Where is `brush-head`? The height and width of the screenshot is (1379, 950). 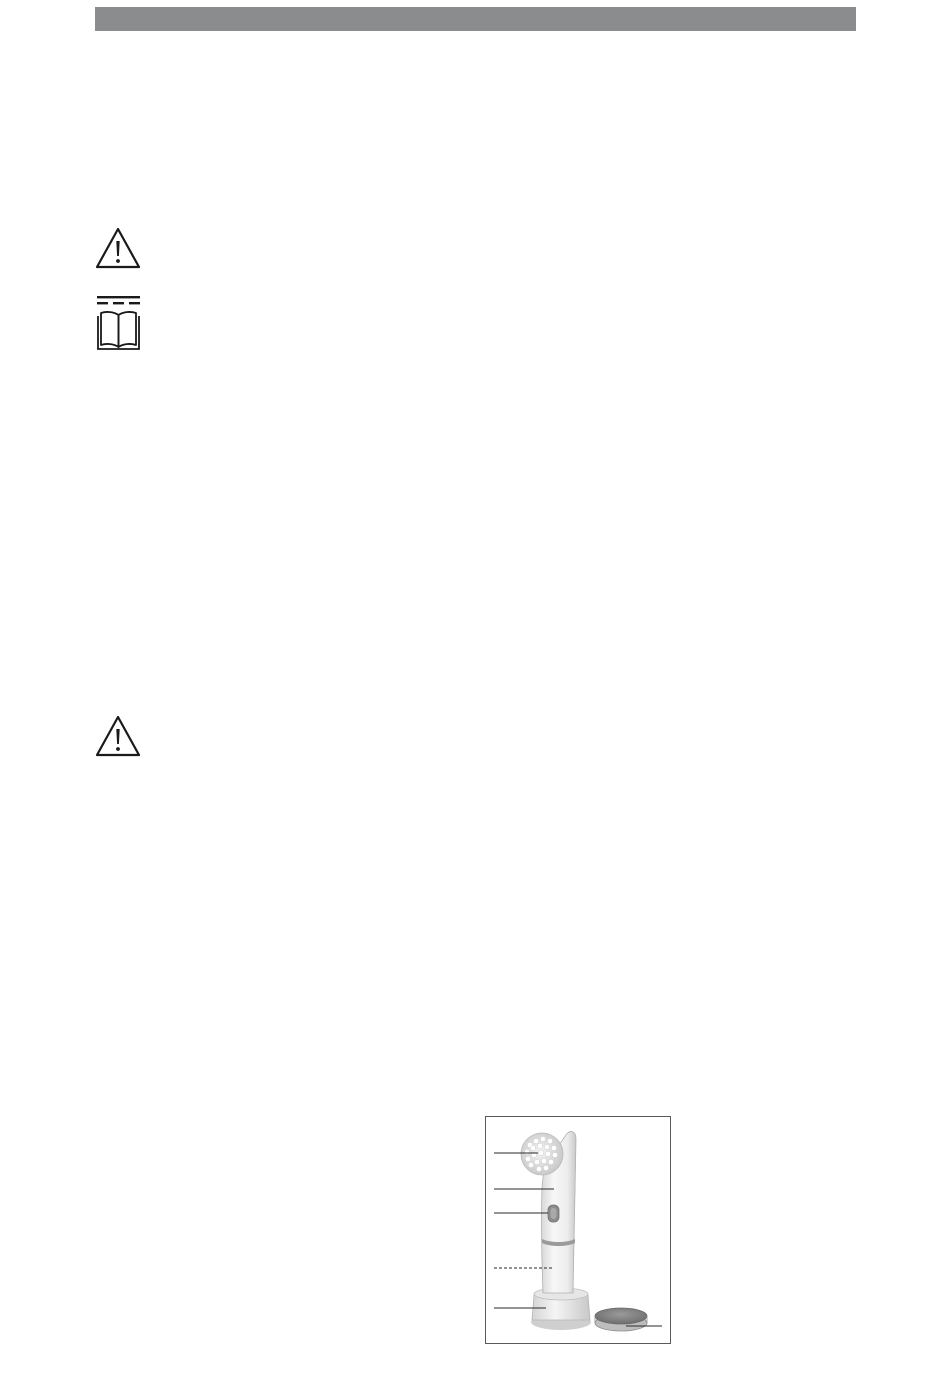 brush-head is located at coordinates (542, 1154).